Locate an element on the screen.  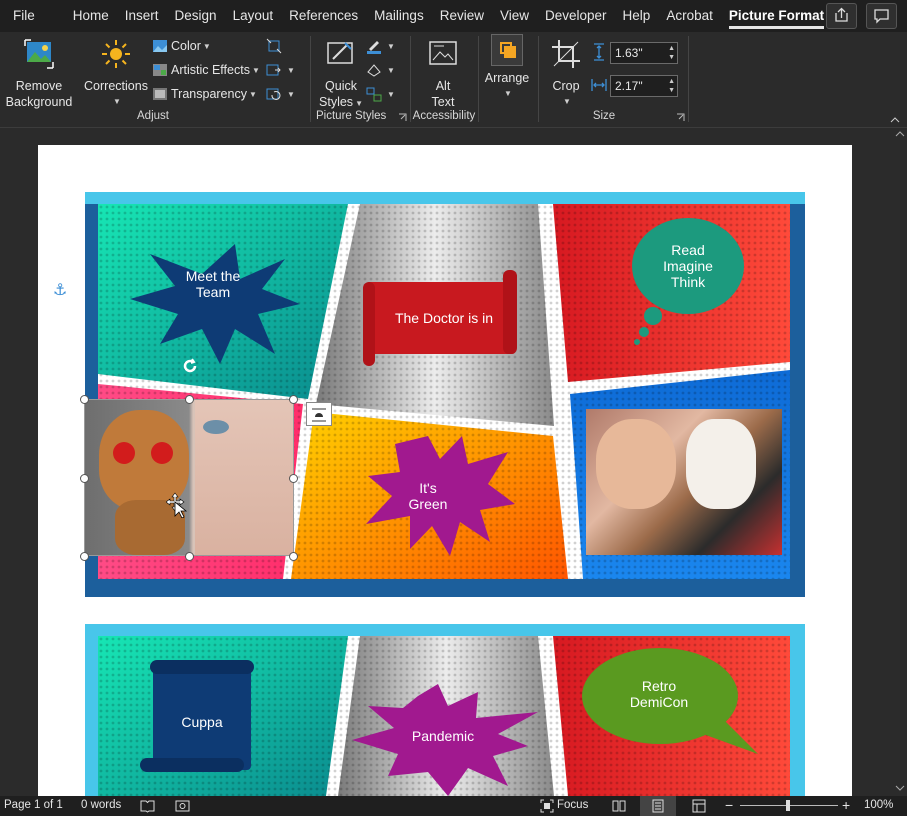
height-value: 1.63" is located at coordinates (629, 53).